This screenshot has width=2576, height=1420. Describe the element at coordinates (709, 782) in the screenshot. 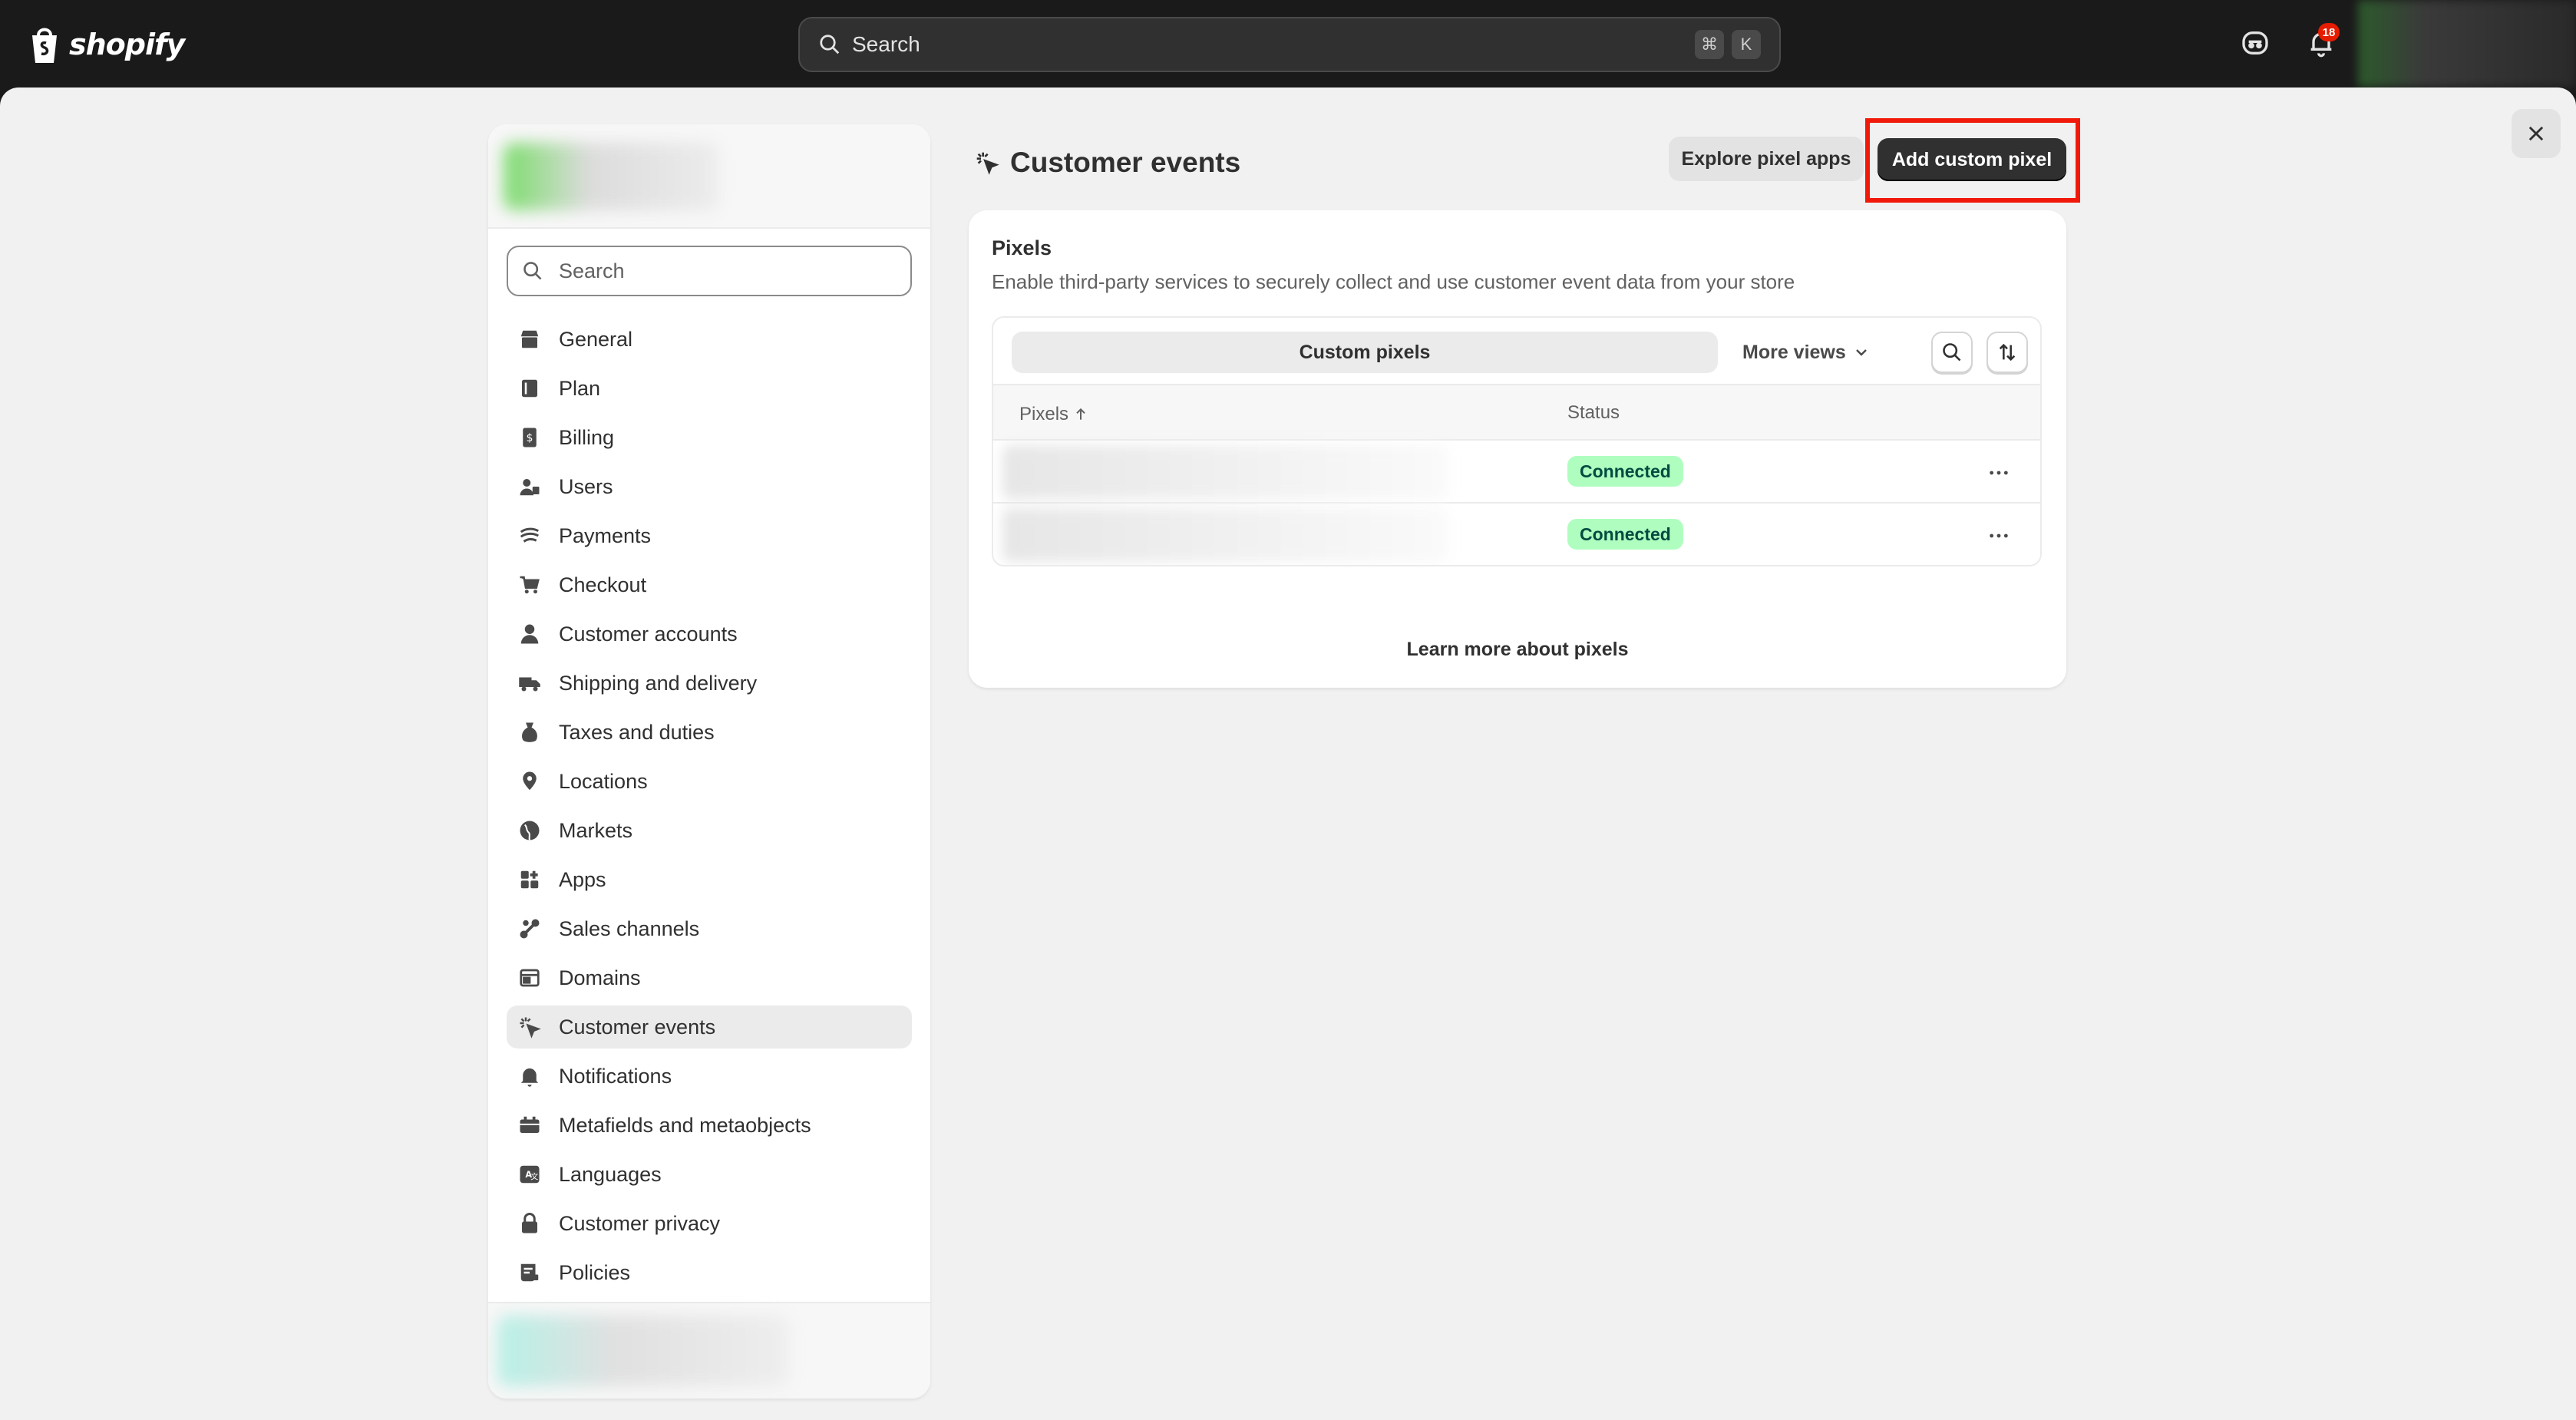

I see `sidebar-item-locations: Locations` at that location.